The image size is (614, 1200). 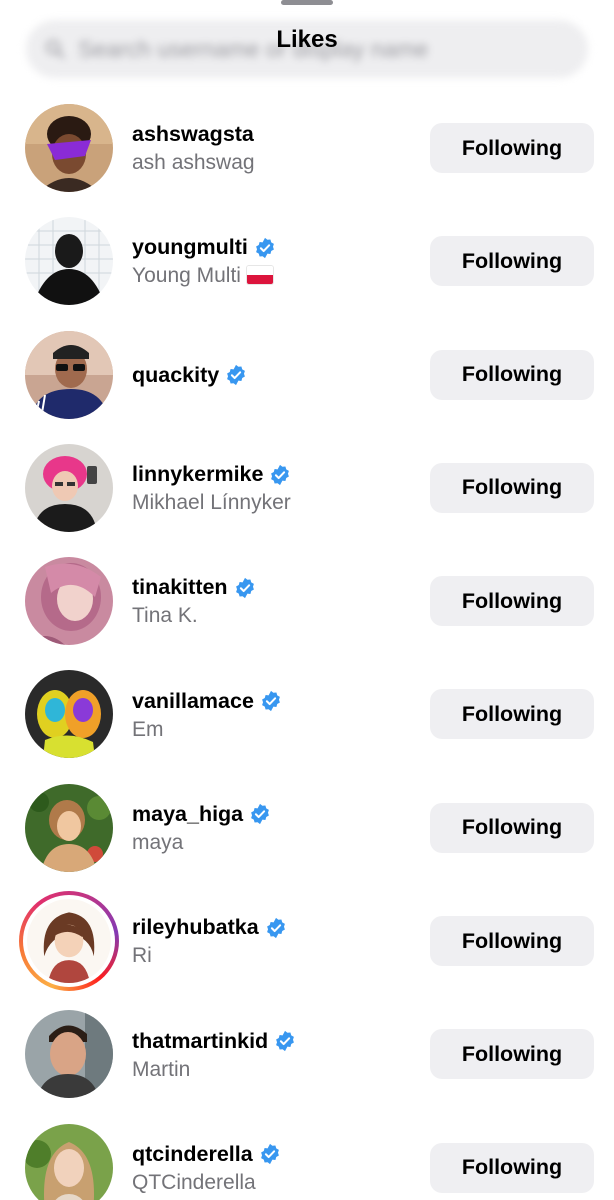 I want to click on list-item: linnykermike Mikhael Línnyker Following, so click(x=307, y=488).